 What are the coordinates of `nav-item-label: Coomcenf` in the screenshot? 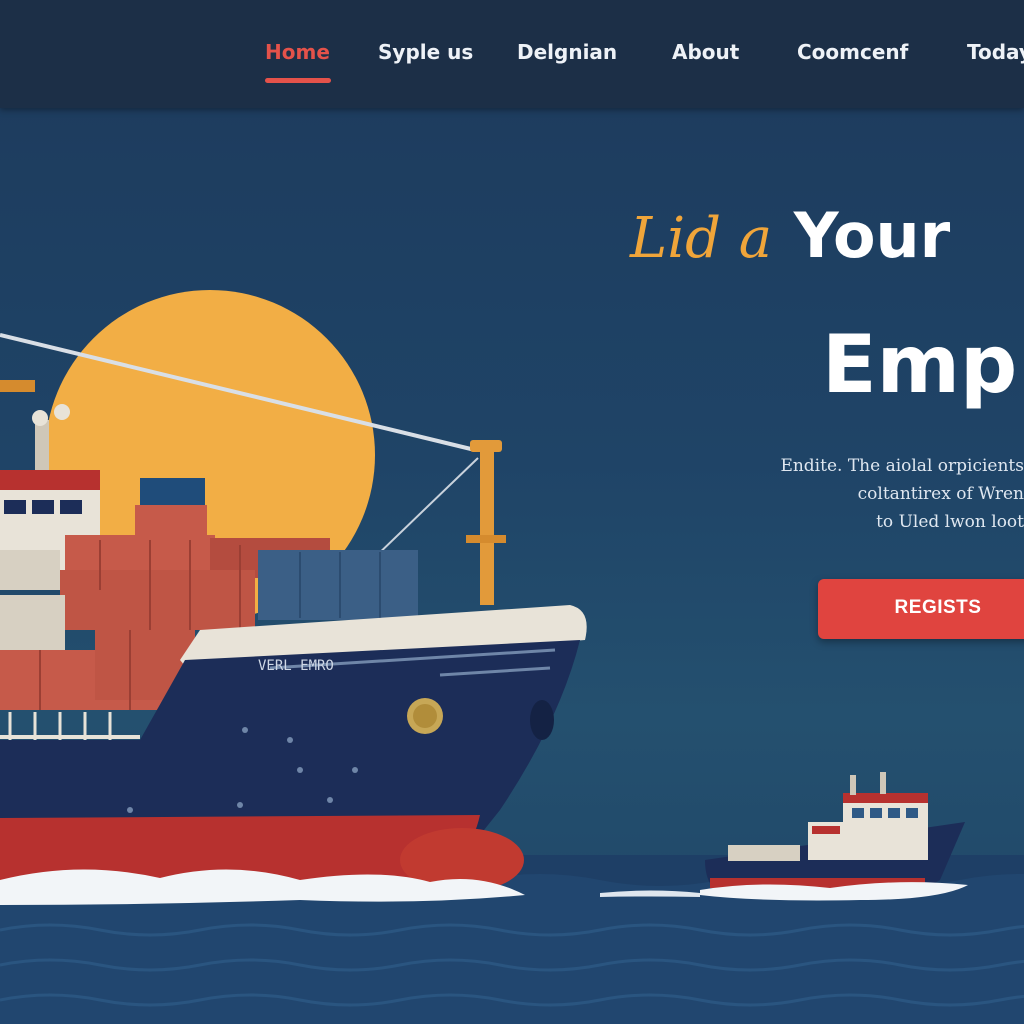 It's located at (853, 52).